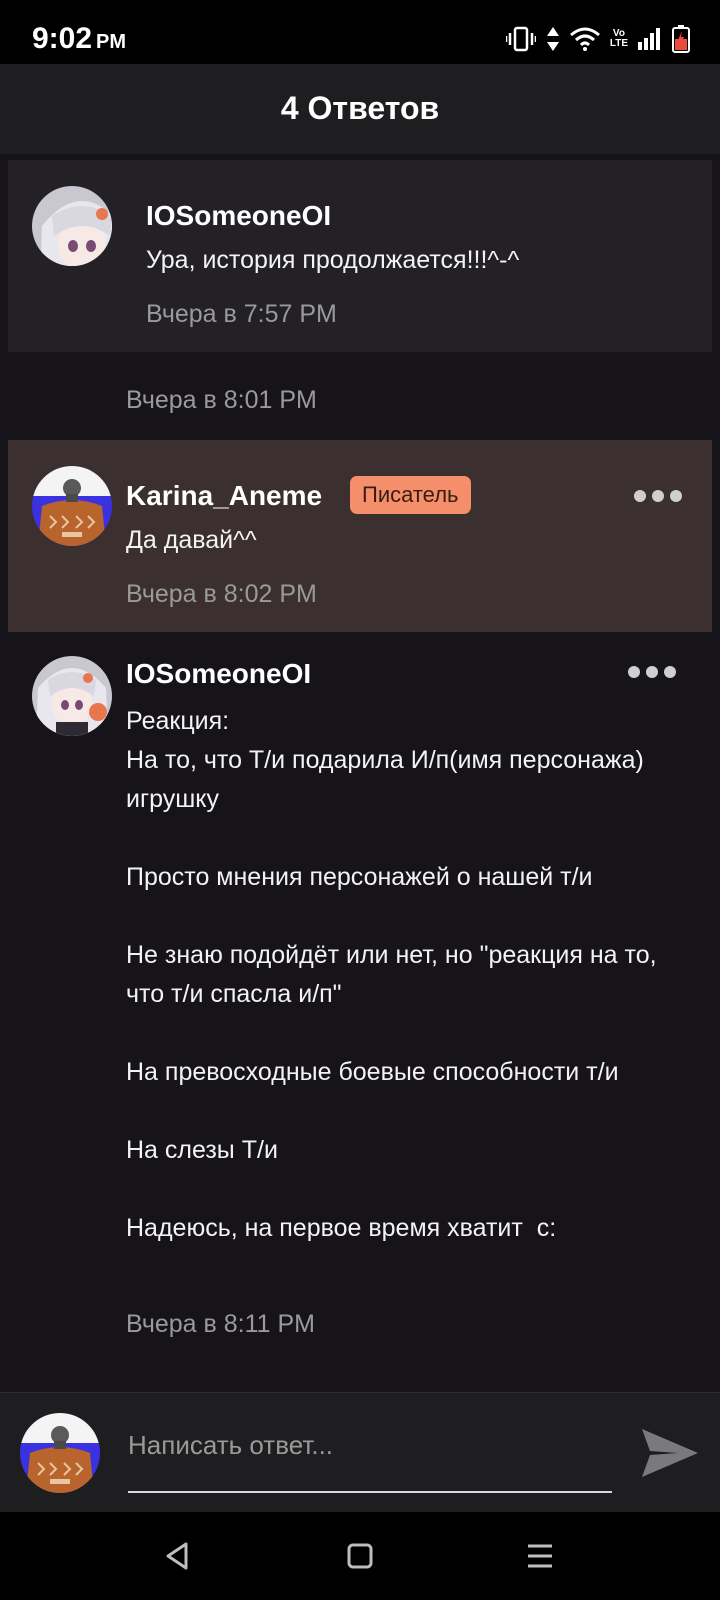 The width and height of the screenshot is (720, 1600). What do you see at coordinates (618, 43) in the screenshot?
I see `volte-bottom-label: LTE` at bounding box center [618, 43].